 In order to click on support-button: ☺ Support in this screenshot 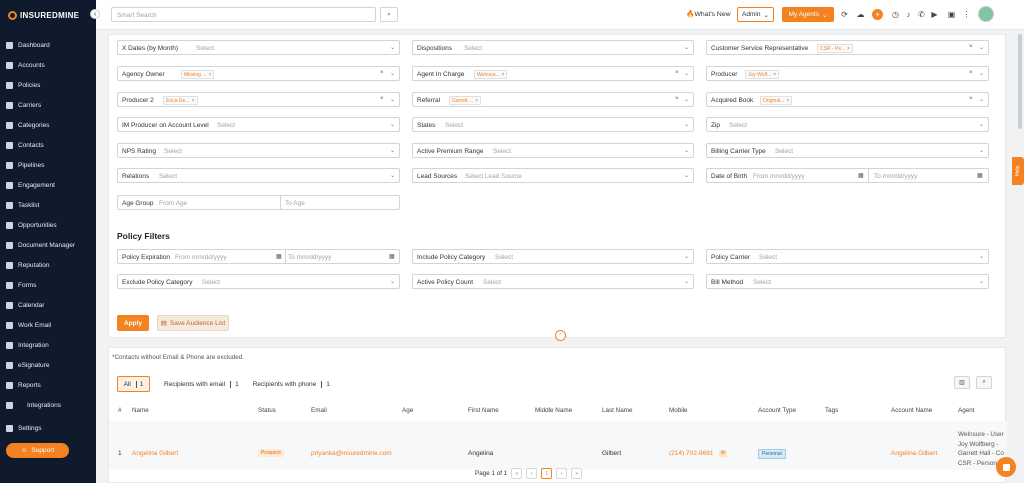, I will do `click(37, 450)`.